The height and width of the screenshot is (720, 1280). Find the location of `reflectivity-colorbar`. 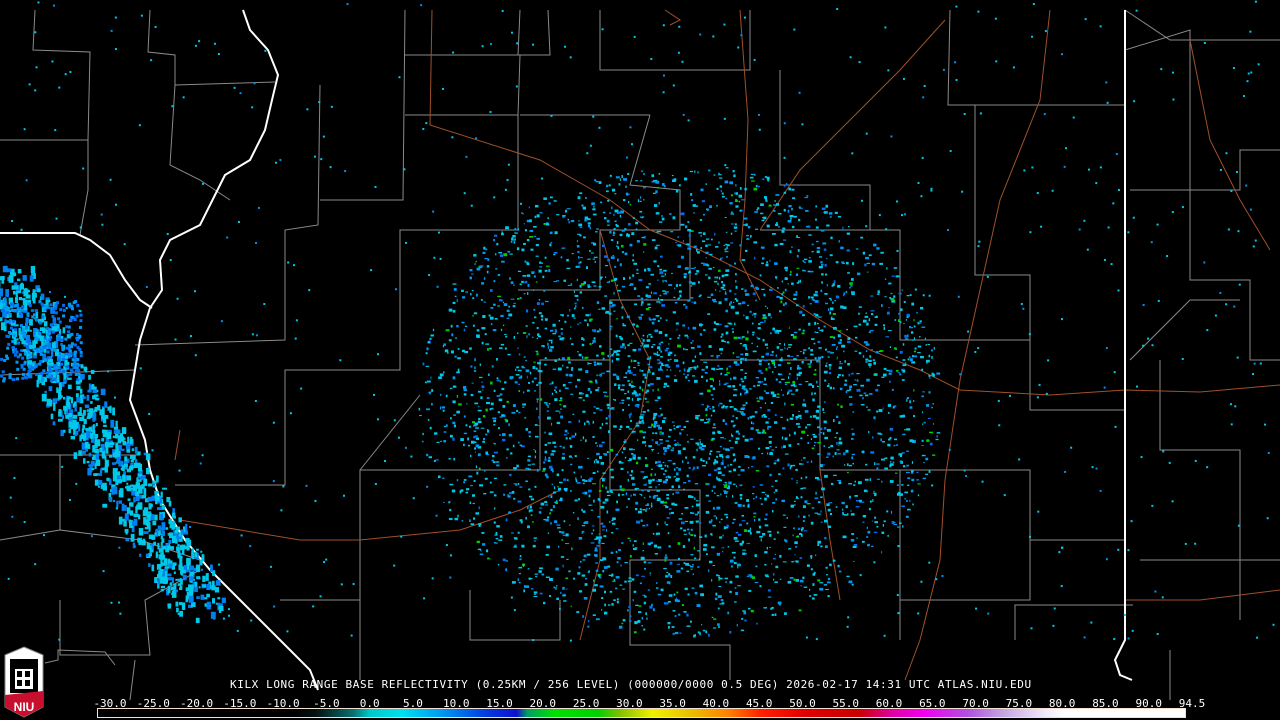

reflectivity-colorbar is located at coordinates (641, 713).